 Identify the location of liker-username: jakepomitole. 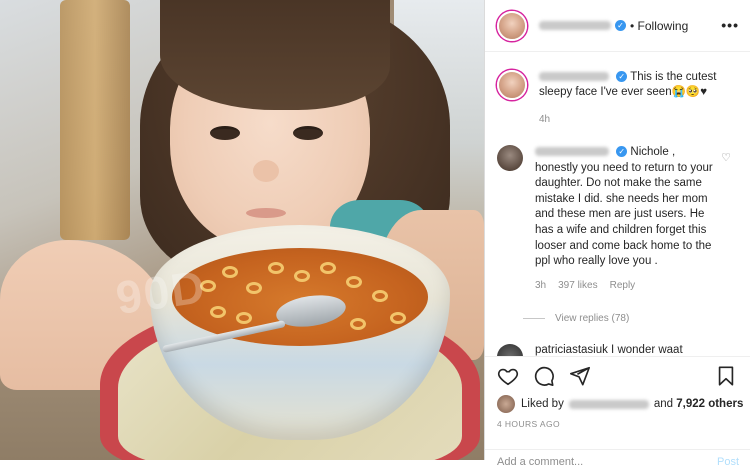
(608, 404).